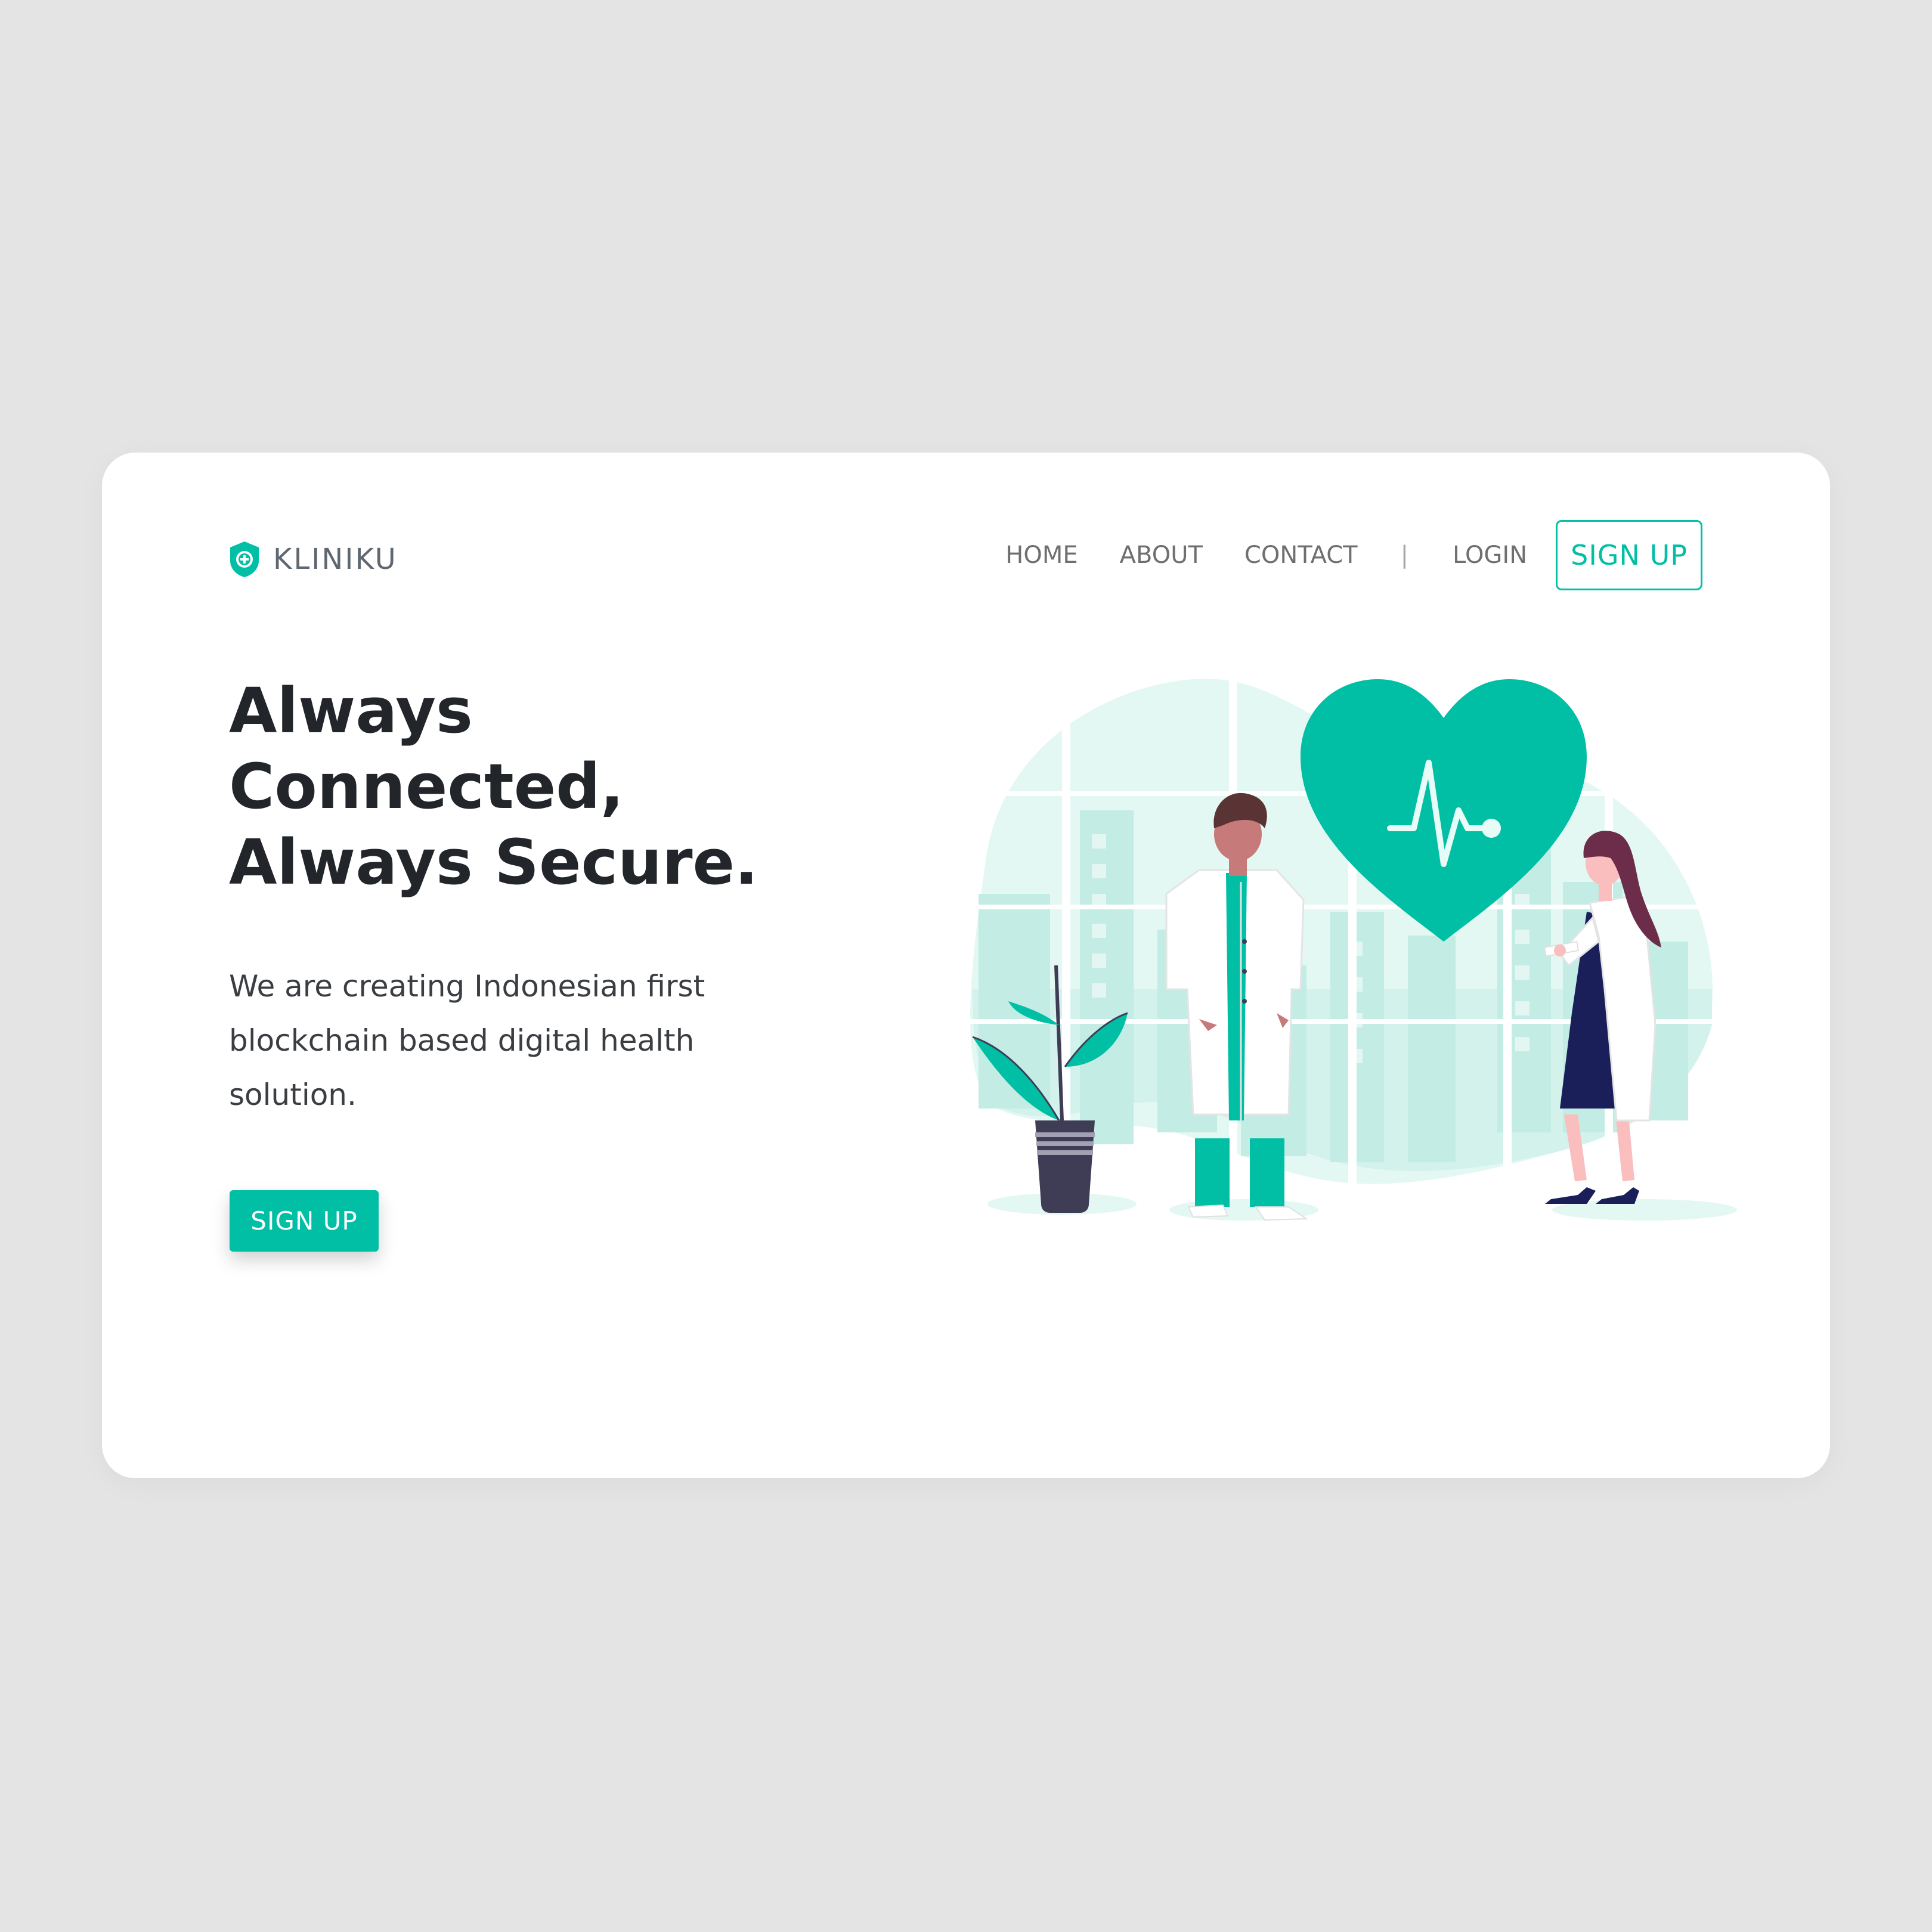  What do you see at coordinates (467, 986) in the screenshot?
I see `hero-subtitle-line: We are creating Indonesian first` at bounding box center [467, 986].